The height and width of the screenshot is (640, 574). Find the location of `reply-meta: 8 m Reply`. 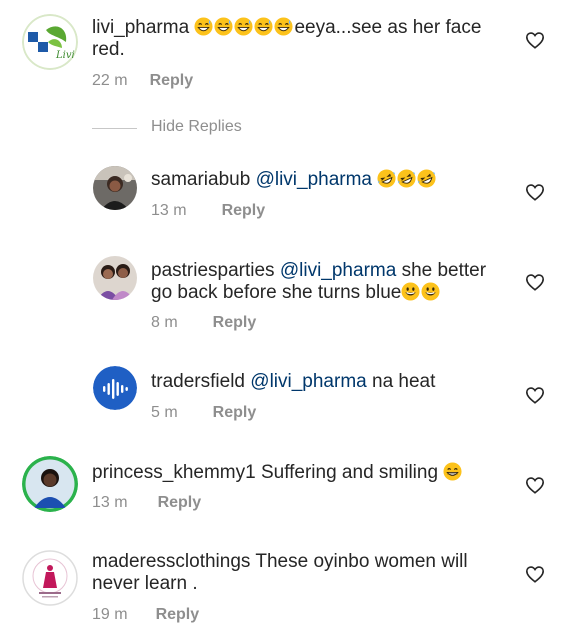

reply-meta: 8 m Reply is located at coordinates (203, 323).